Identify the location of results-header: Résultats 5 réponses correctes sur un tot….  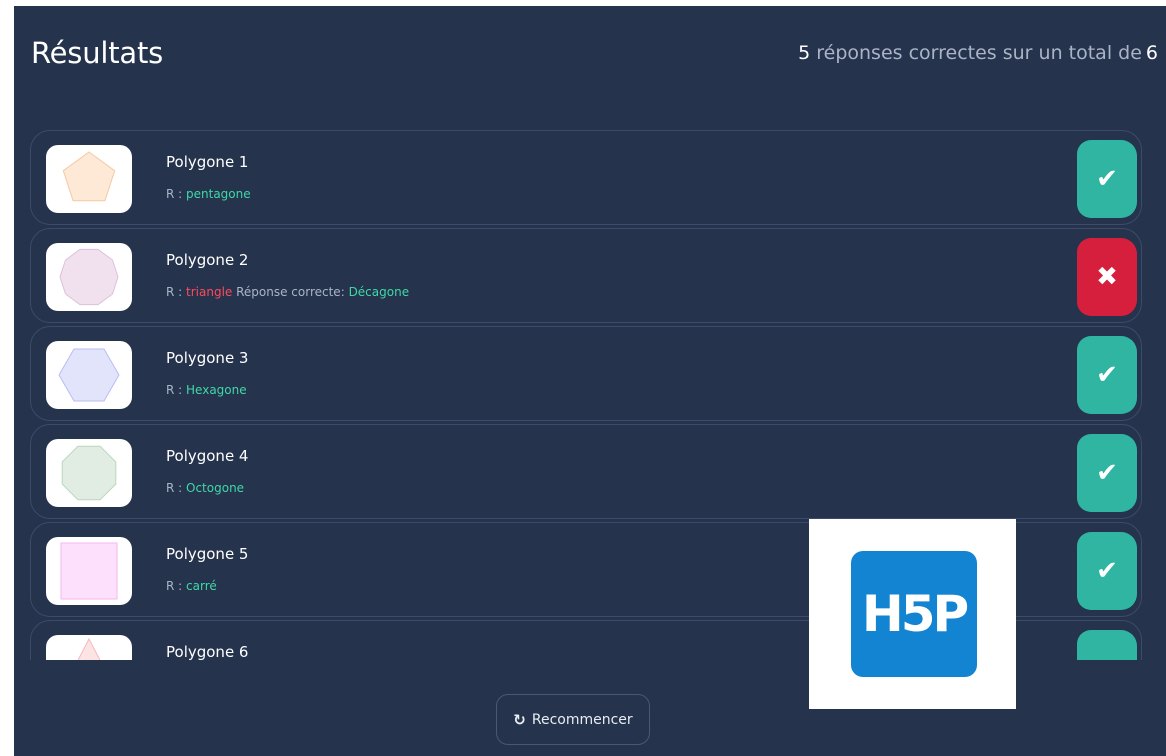
(590, 56).